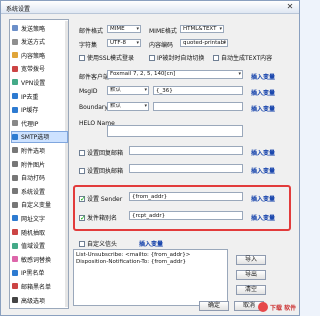 This screenshot has width=320, height=316. I want to click on sidebar-item-label: 系统设置, so click(33, 192).